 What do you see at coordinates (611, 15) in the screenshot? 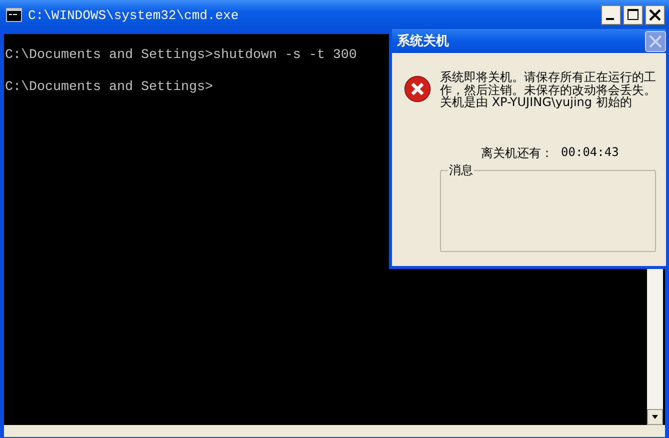
I see `minimize-icon` at bounding box center [611, 15].